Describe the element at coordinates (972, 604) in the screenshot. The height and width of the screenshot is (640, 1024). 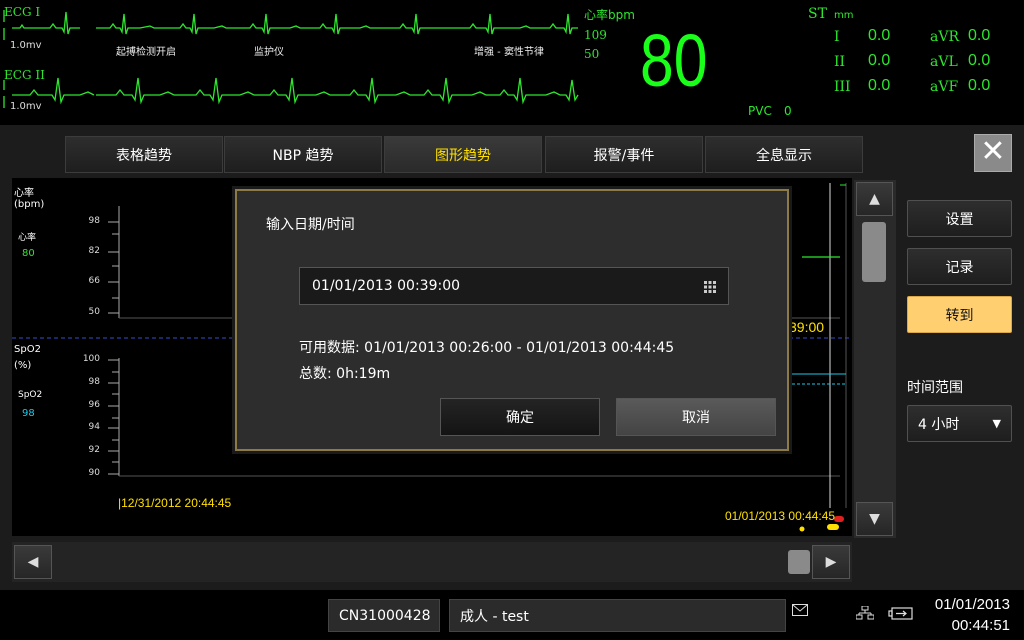
I see `status-date: 01/01/2013` at that location.